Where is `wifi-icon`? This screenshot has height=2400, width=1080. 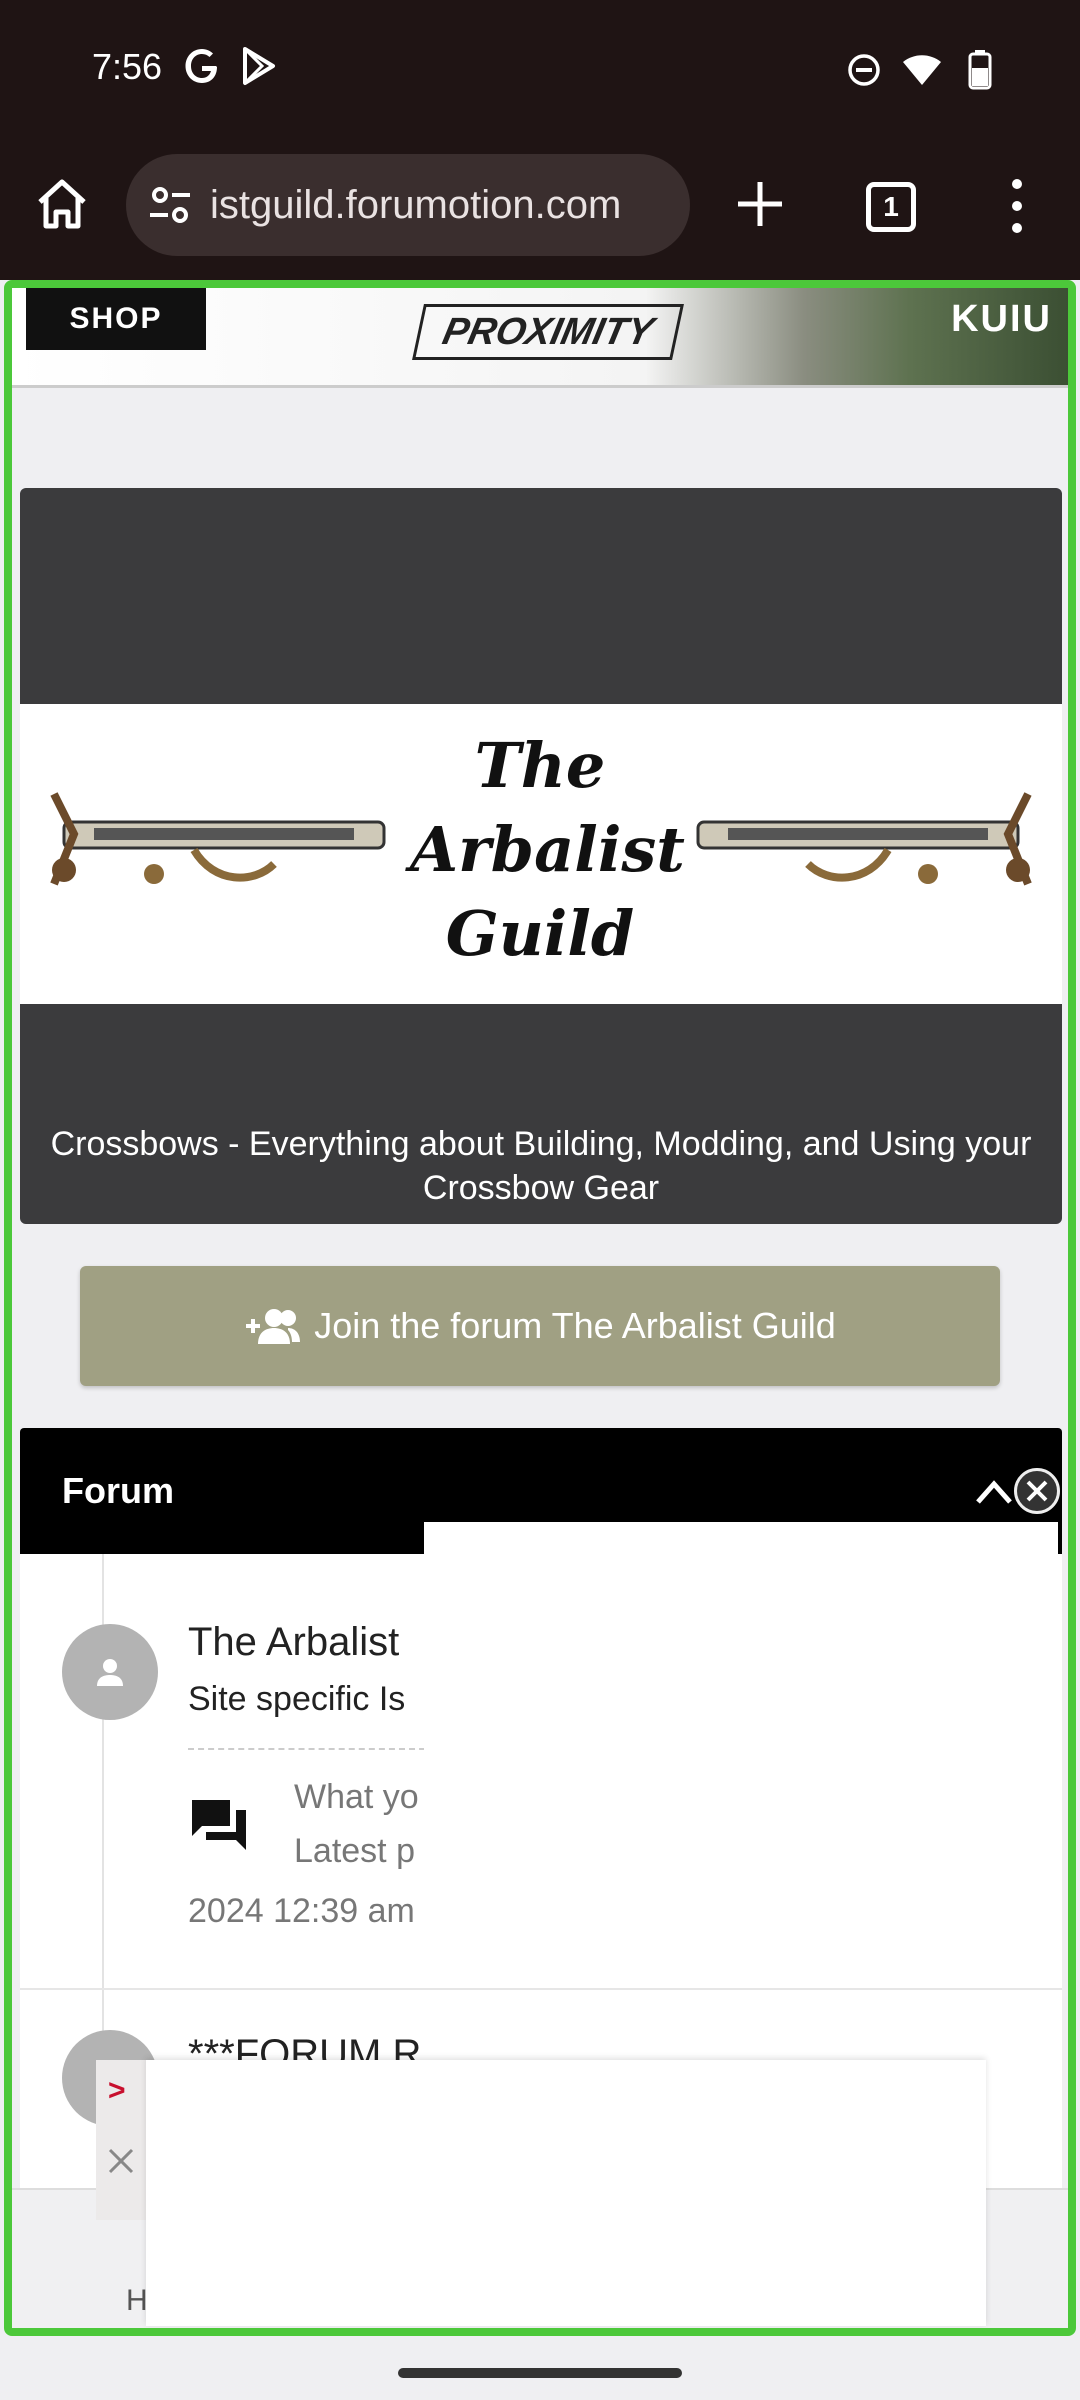
wifi-icon is located at coordinates (922, 70).